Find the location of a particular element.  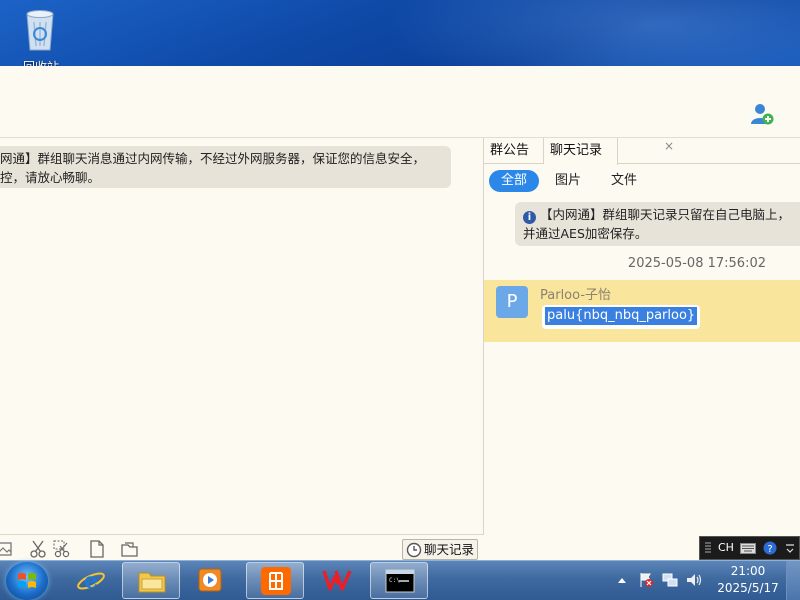

tab-chat-history-label: 聊天记录 is located at coordinates (576, 150).